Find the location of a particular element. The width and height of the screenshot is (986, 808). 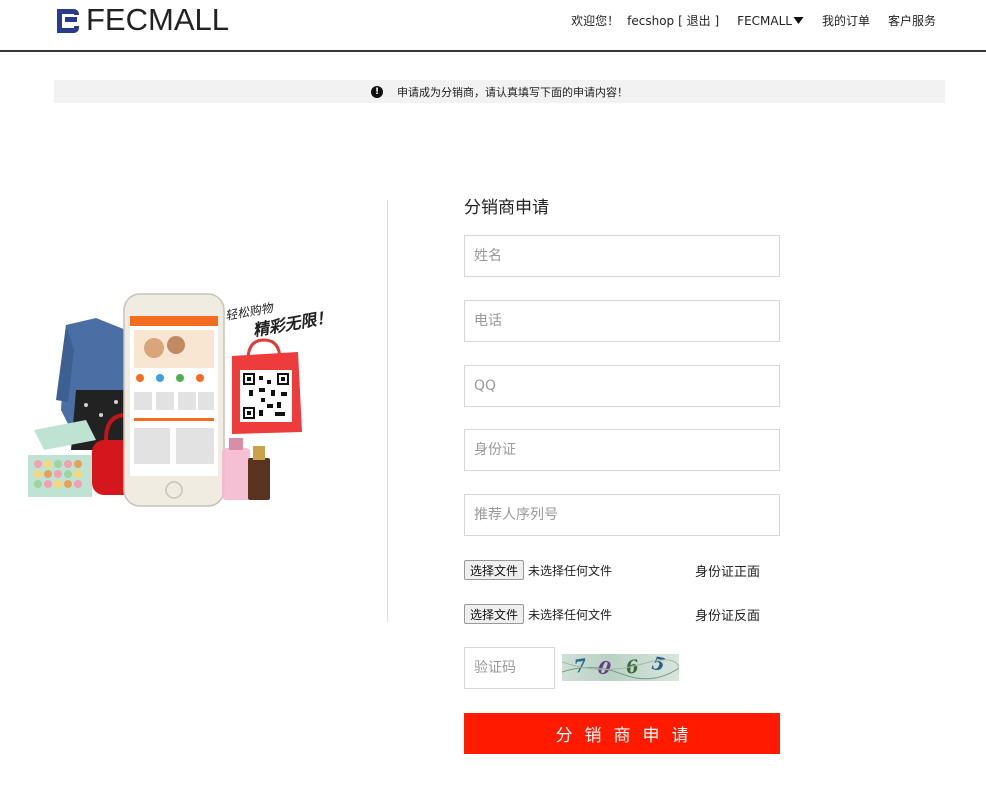

customer-service-link: 客户服务 is located at coordinates (912, 20).